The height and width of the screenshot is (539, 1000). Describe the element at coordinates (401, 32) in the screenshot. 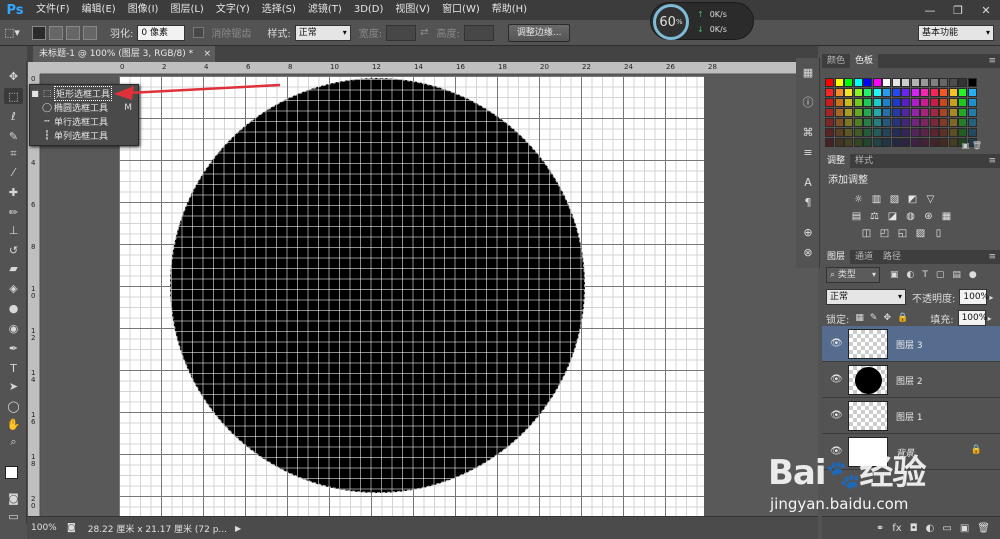

I see `width-input` at that location.